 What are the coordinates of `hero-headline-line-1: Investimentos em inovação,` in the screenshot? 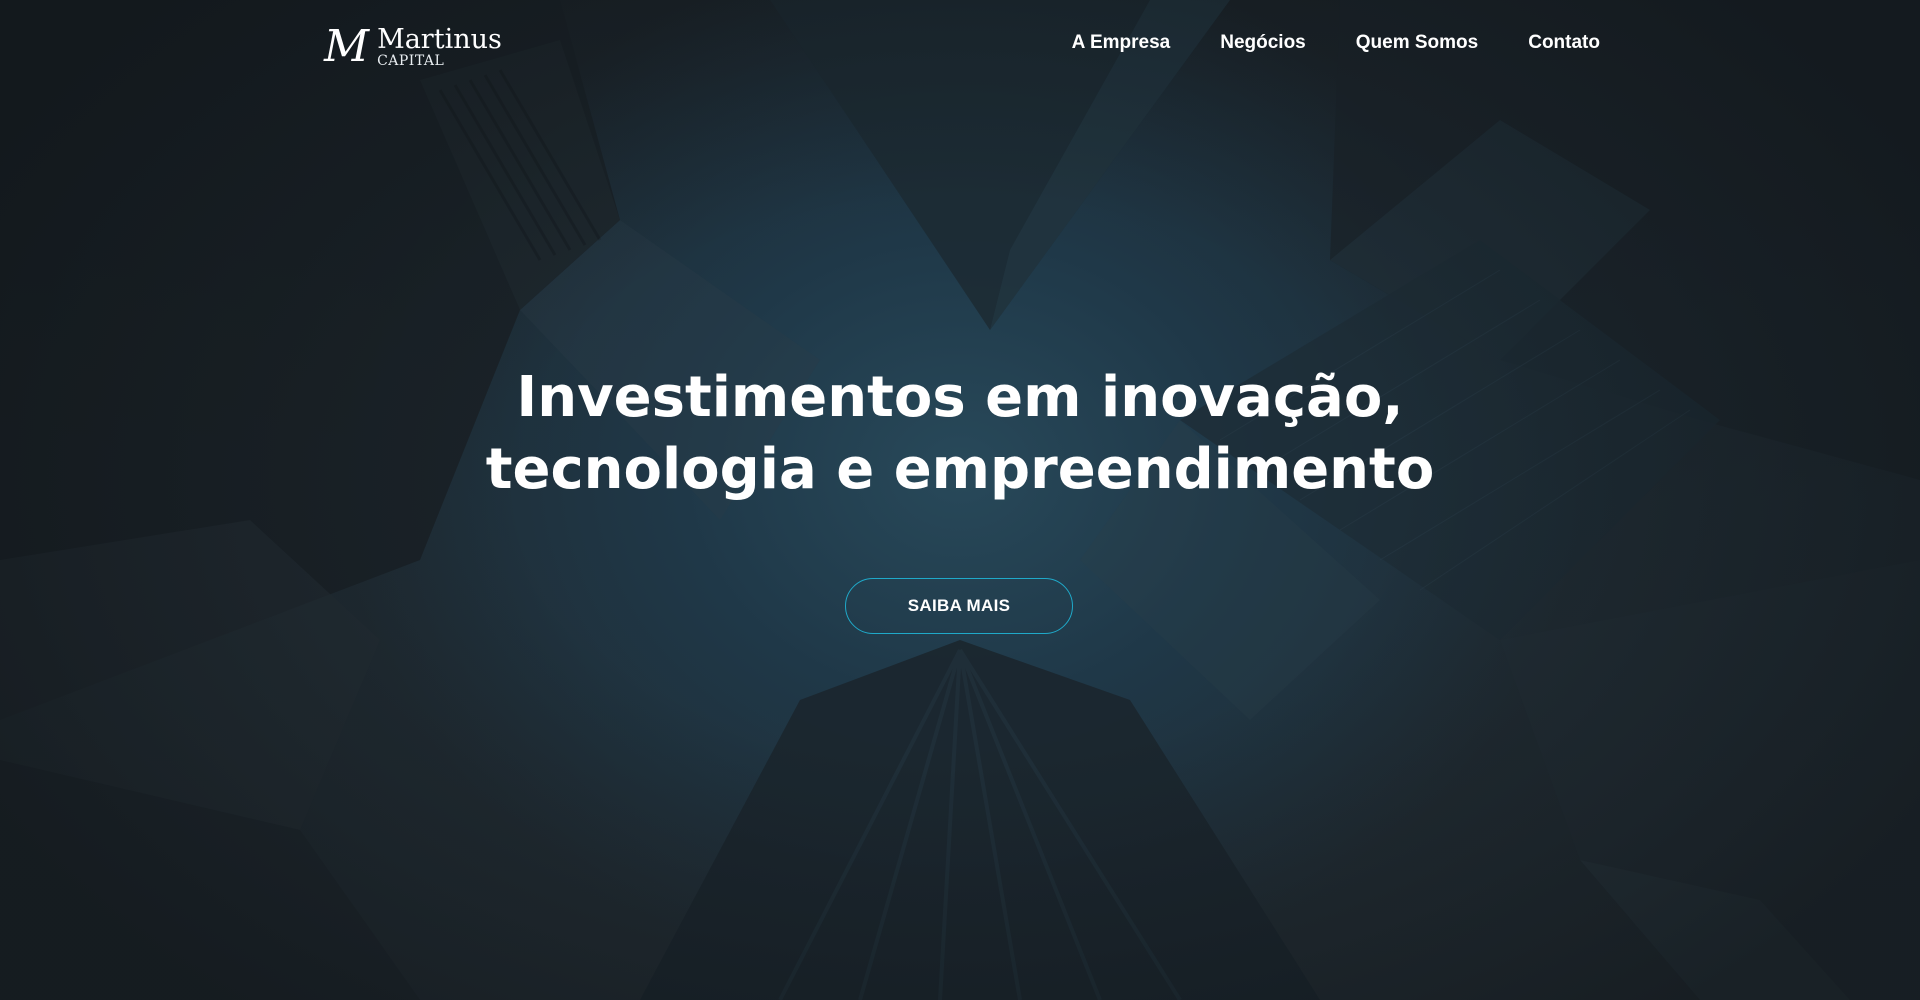 It's located at (960, 397).